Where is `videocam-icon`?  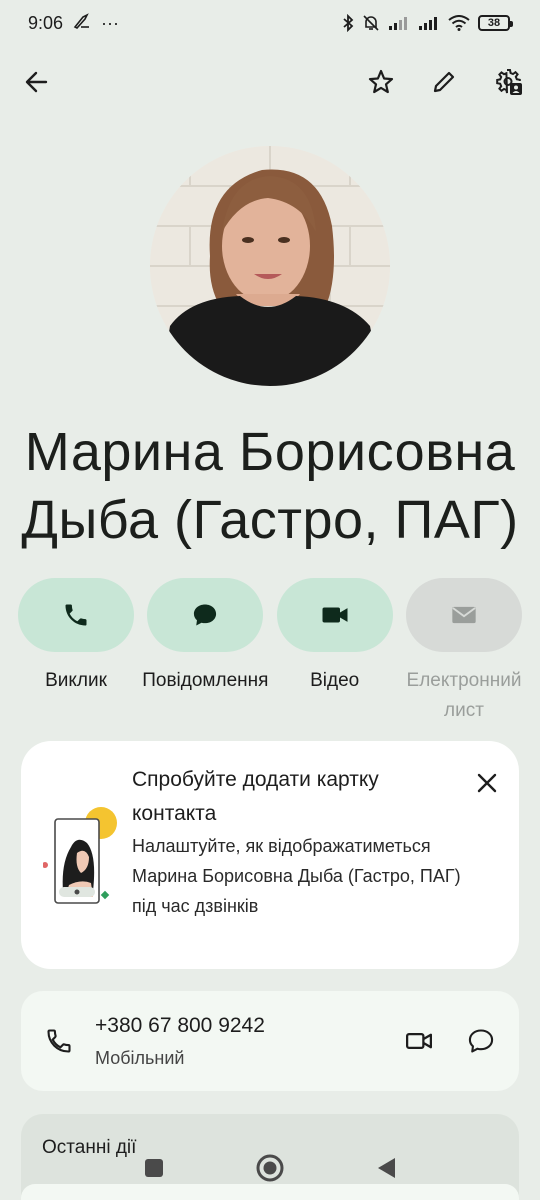 videocam-icon is located at coordinates (335, 615).